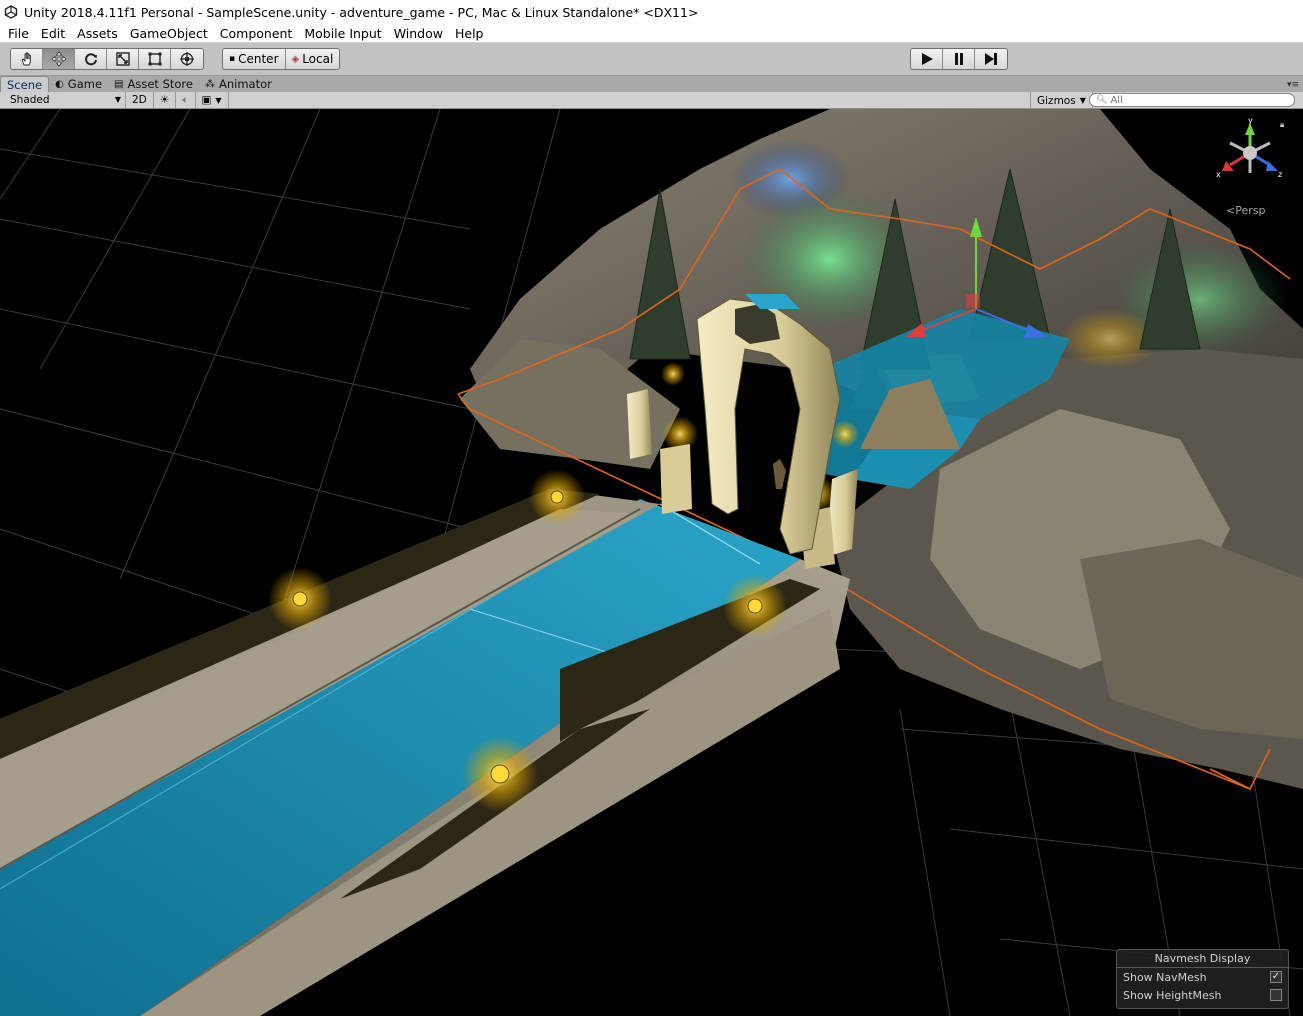  What do you see at coordinates (59, 84) in the screenshot?
I see `game-icon: ◐` at bounding box center [59, 84].